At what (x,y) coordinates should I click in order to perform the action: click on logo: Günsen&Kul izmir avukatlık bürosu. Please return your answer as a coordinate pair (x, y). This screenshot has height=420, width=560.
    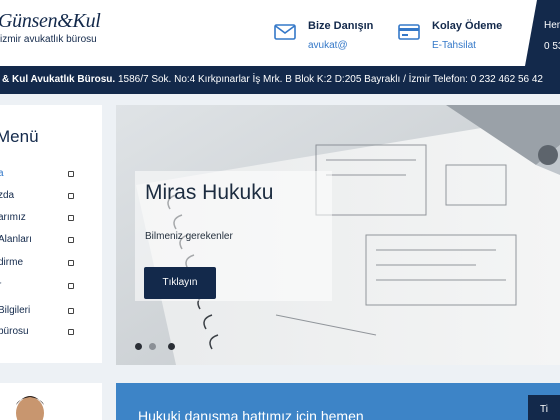
    Looking at the image, I should click on (75, 27).